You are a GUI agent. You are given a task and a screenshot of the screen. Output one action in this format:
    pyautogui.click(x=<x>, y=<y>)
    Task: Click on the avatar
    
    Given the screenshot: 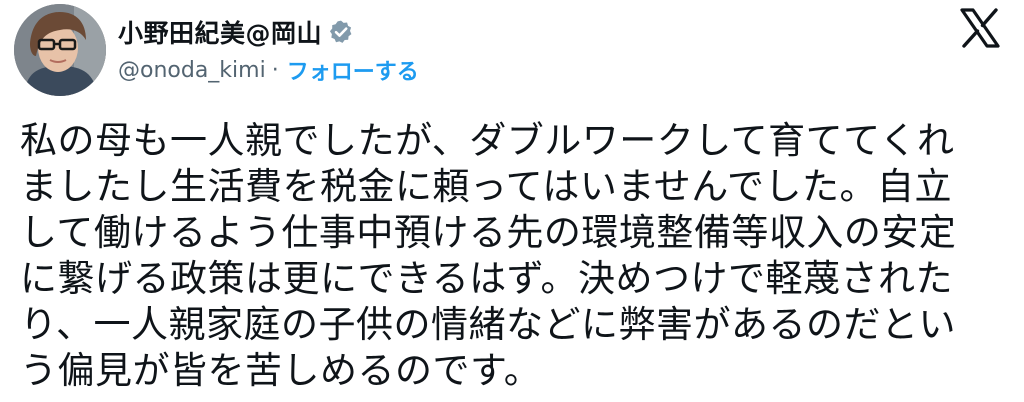 What is the action you would take?
    pyautogui.click(x=60, y=50)
    